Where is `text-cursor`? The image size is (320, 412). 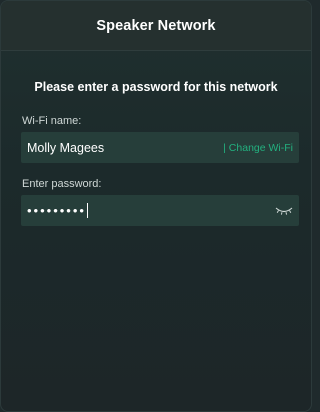 text-cursor is located at coordinates (87, 210).